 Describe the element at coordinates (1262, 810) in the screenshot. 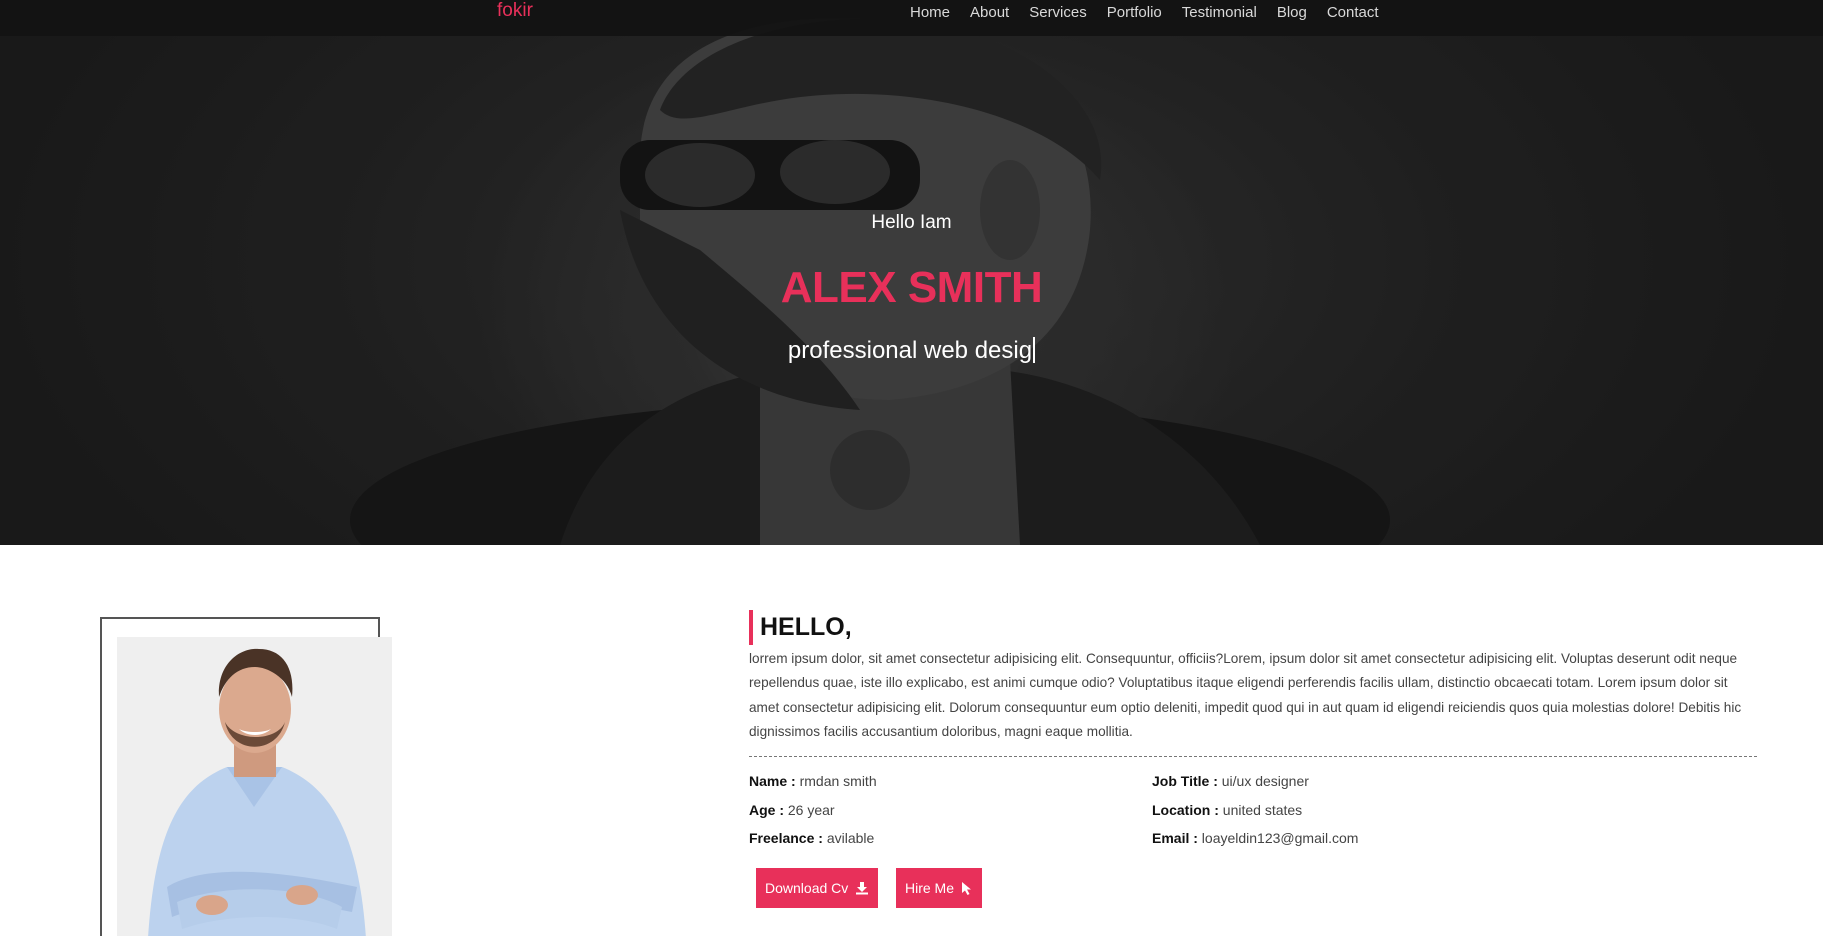

I see `info-location-value: united states` at that location.